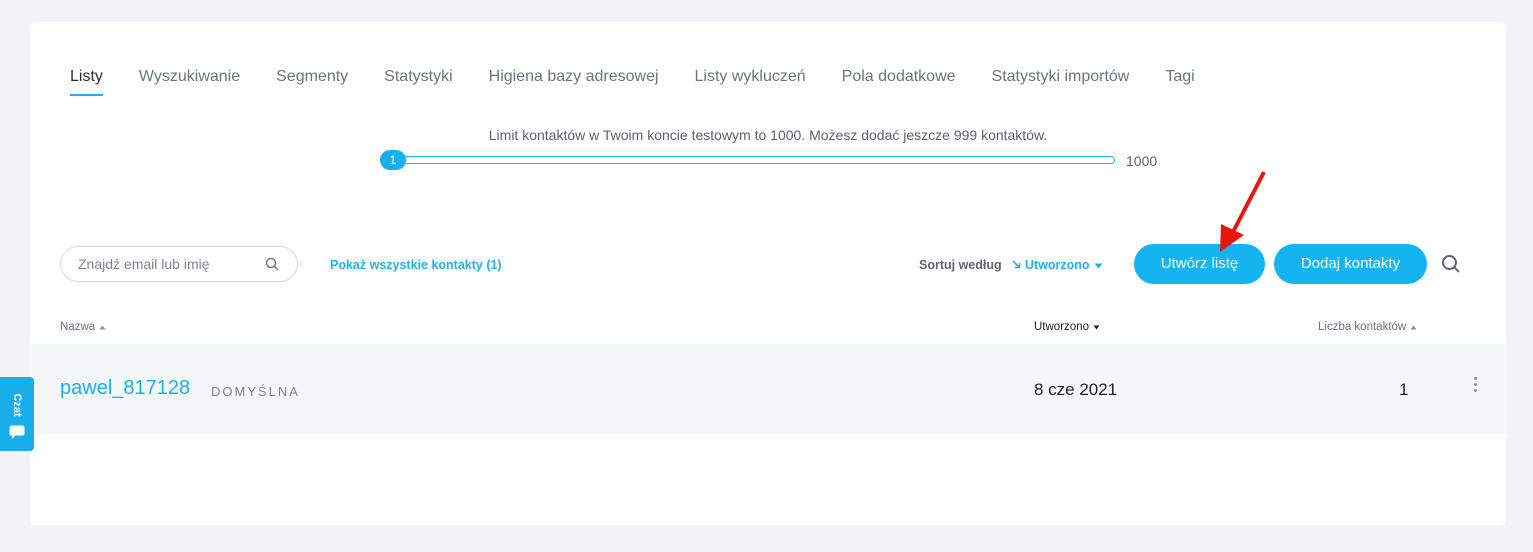  Describe the element at coordinates (1076, 389) in the screenshot. I see `list-created-date: 8 cze 2021` at that location.